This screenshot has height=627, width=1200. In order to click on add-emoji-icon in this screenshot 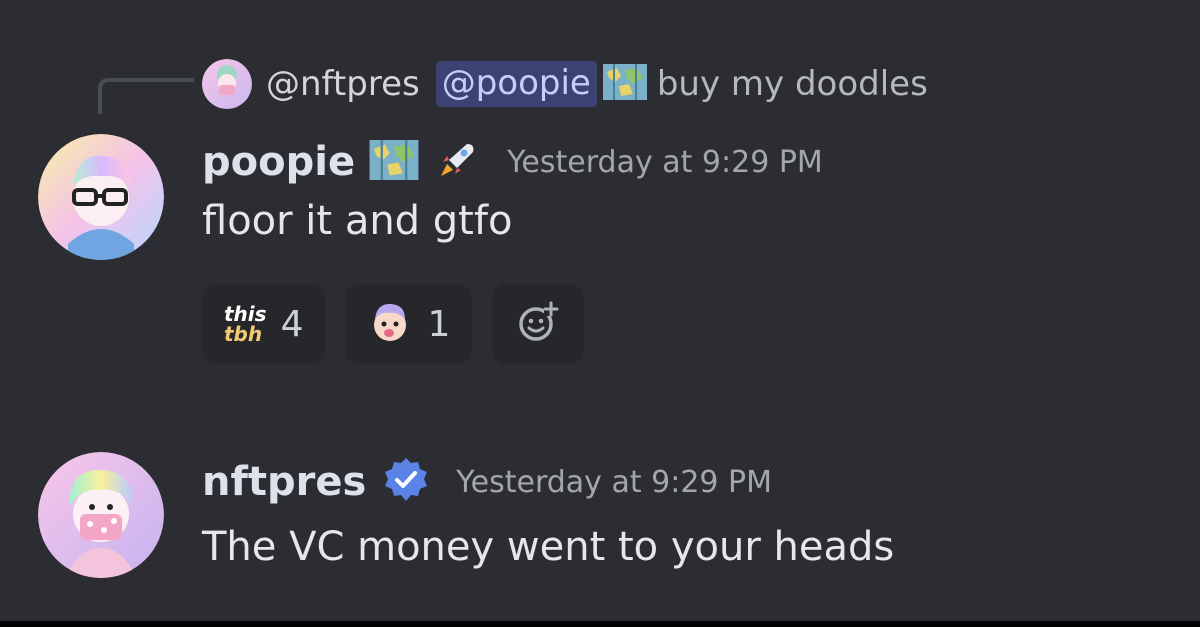, I will do `click(538, 324)`.